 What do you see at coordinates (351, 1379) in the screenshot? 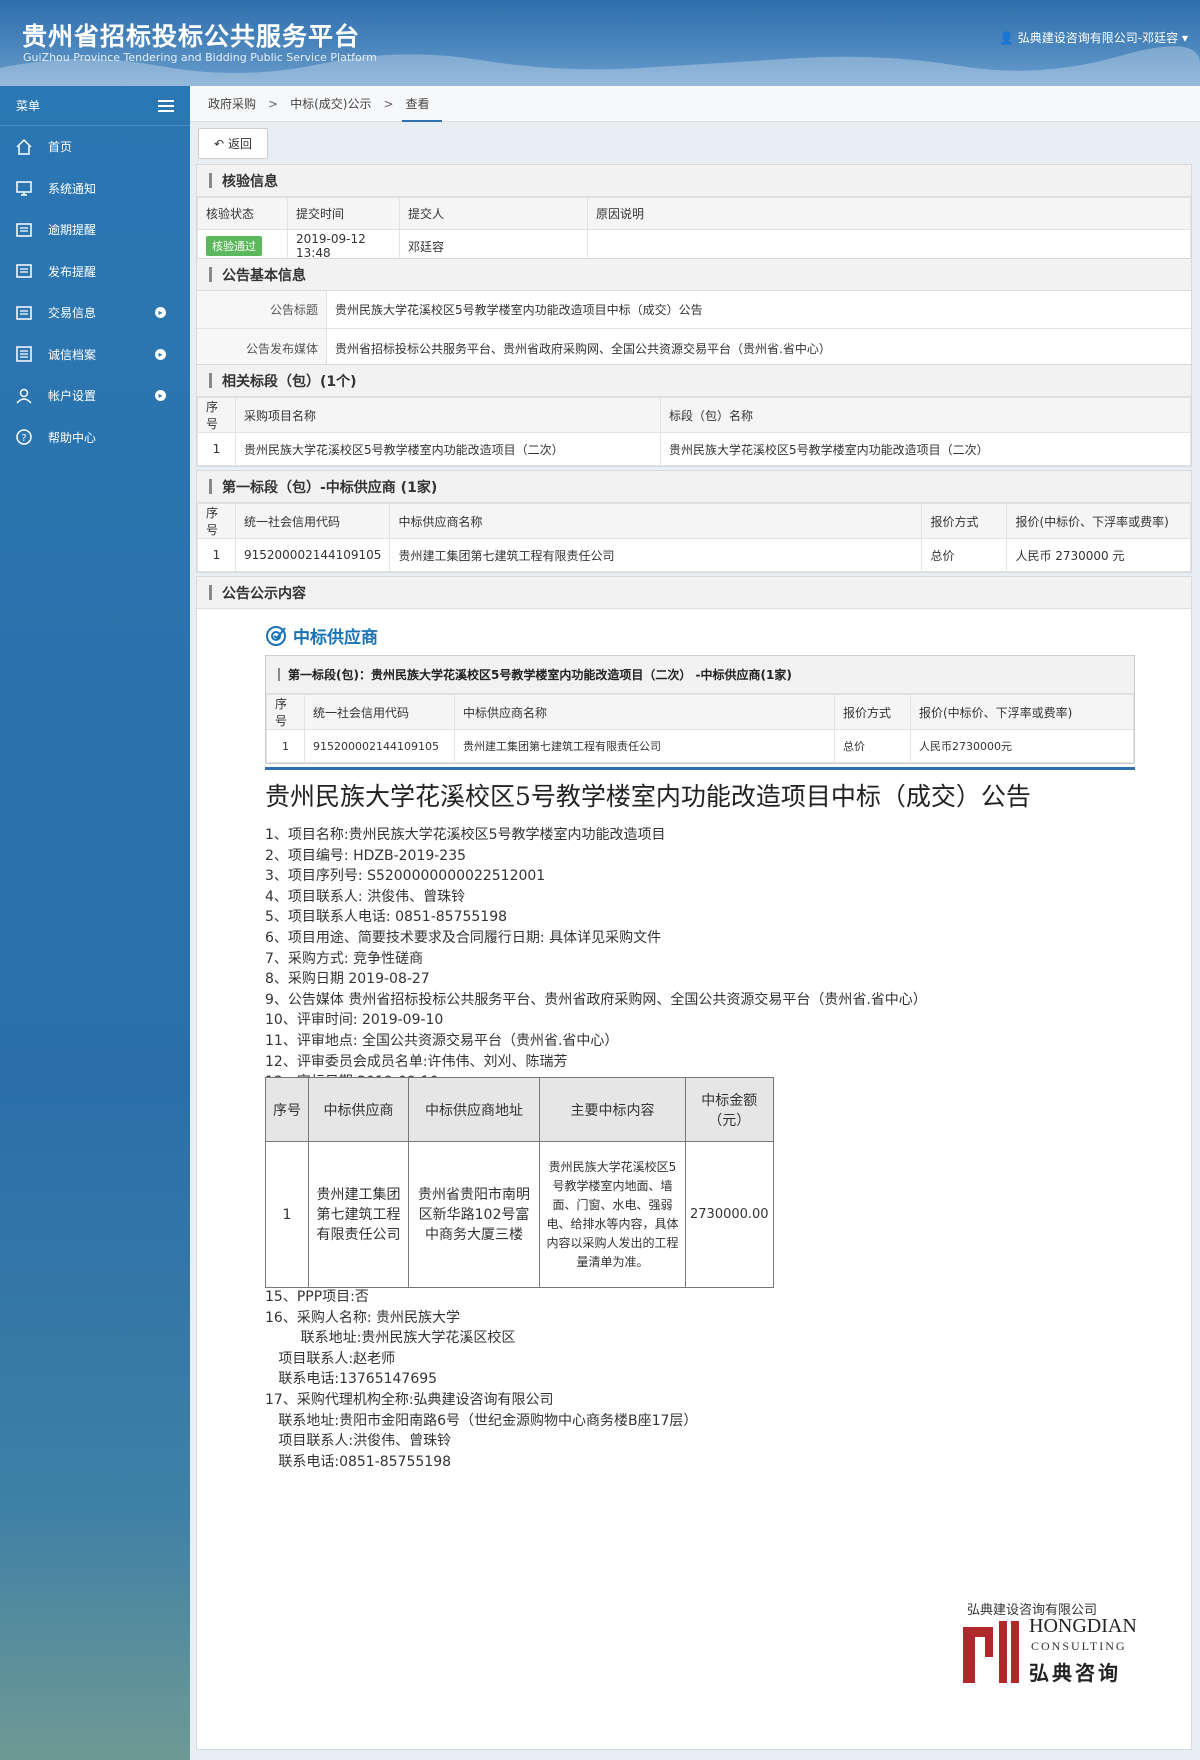
I see `announcement-line: 联系电话:13765147695` at bounding box center [351, 1379].